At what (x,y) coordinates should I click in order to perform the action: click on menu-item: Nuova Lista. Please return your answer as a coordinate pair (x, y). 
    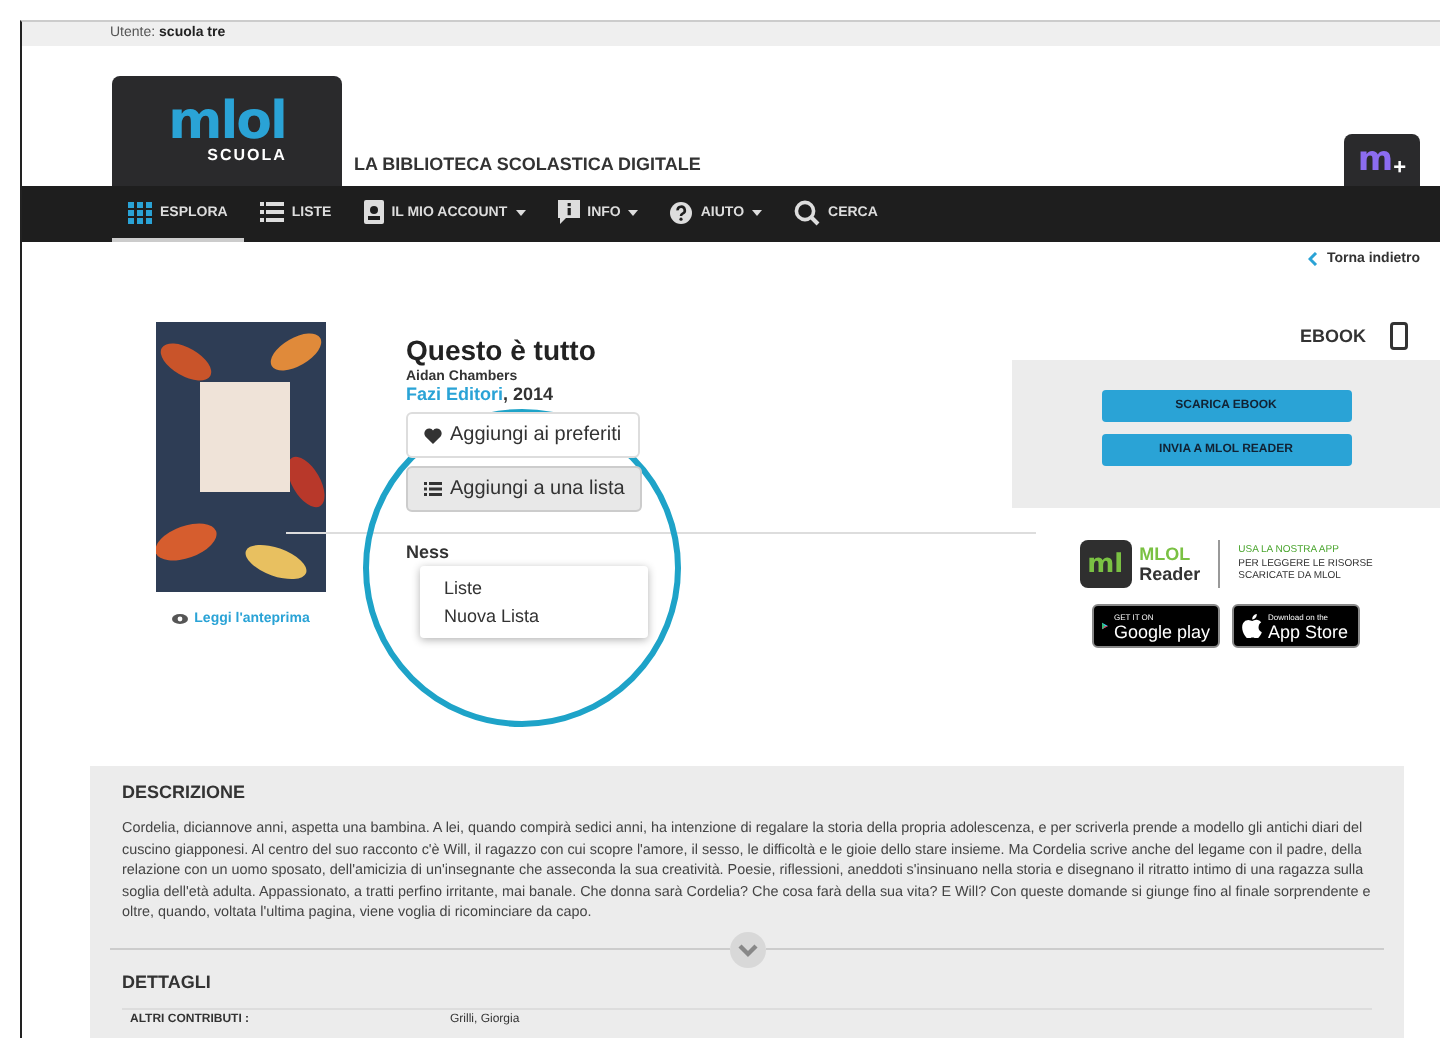
    Looking at the image, I should click on (534, 616).